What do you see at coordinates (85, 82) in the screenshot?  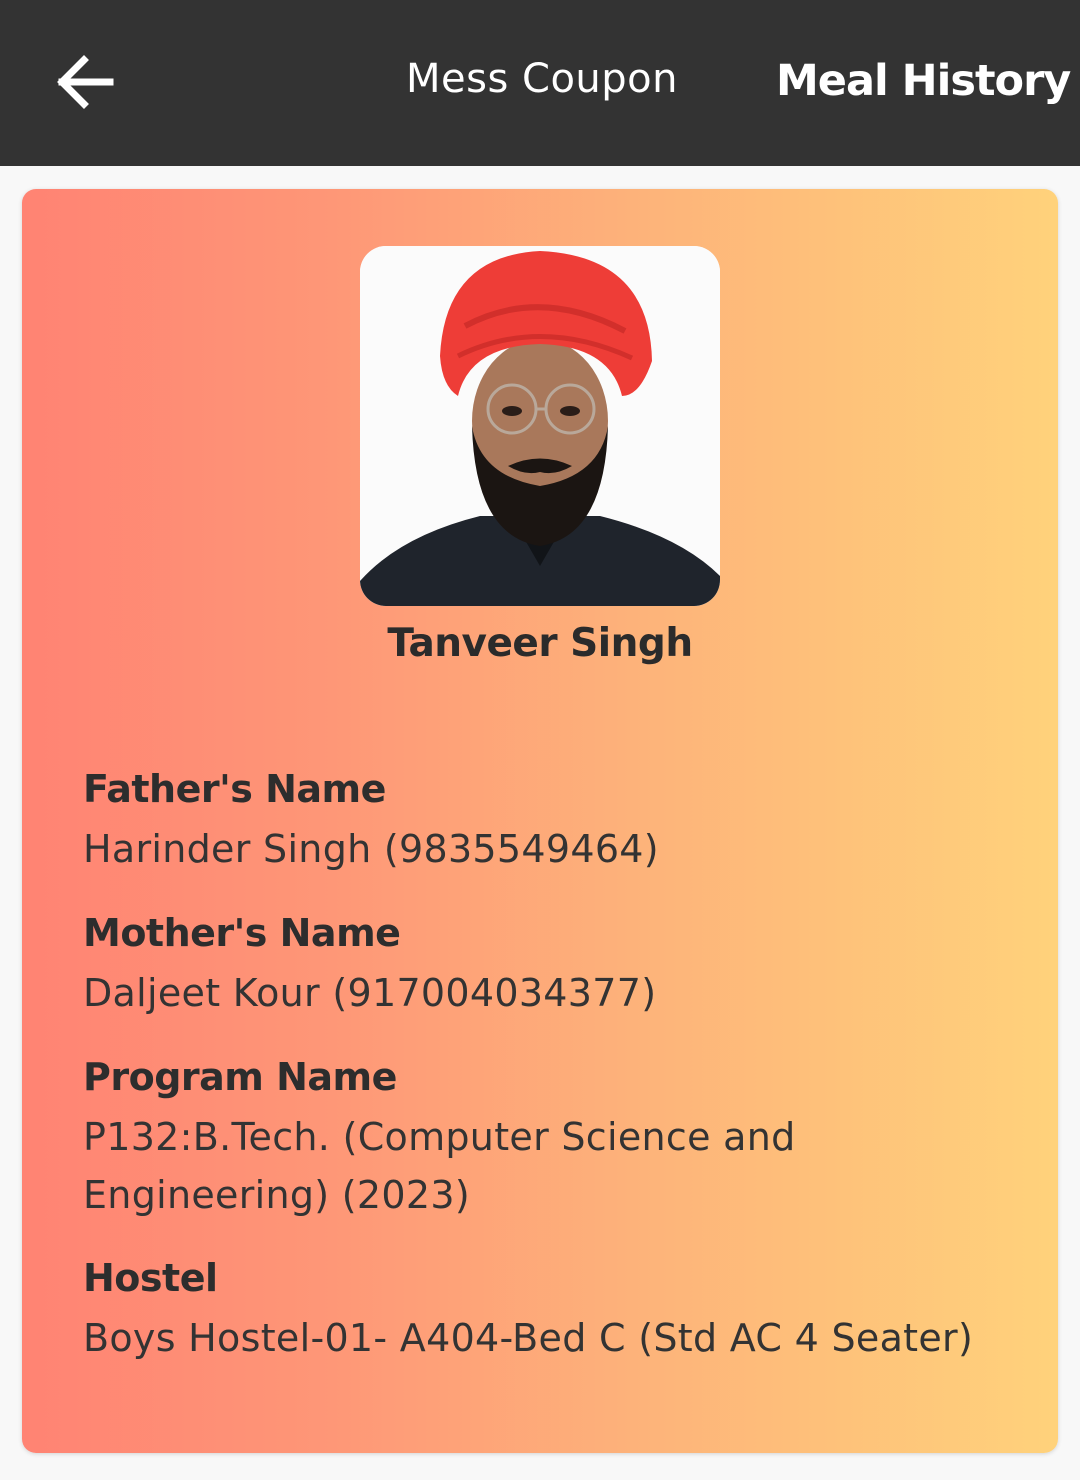 I see `arrow-left-icon` at bounding box center [85, 82].